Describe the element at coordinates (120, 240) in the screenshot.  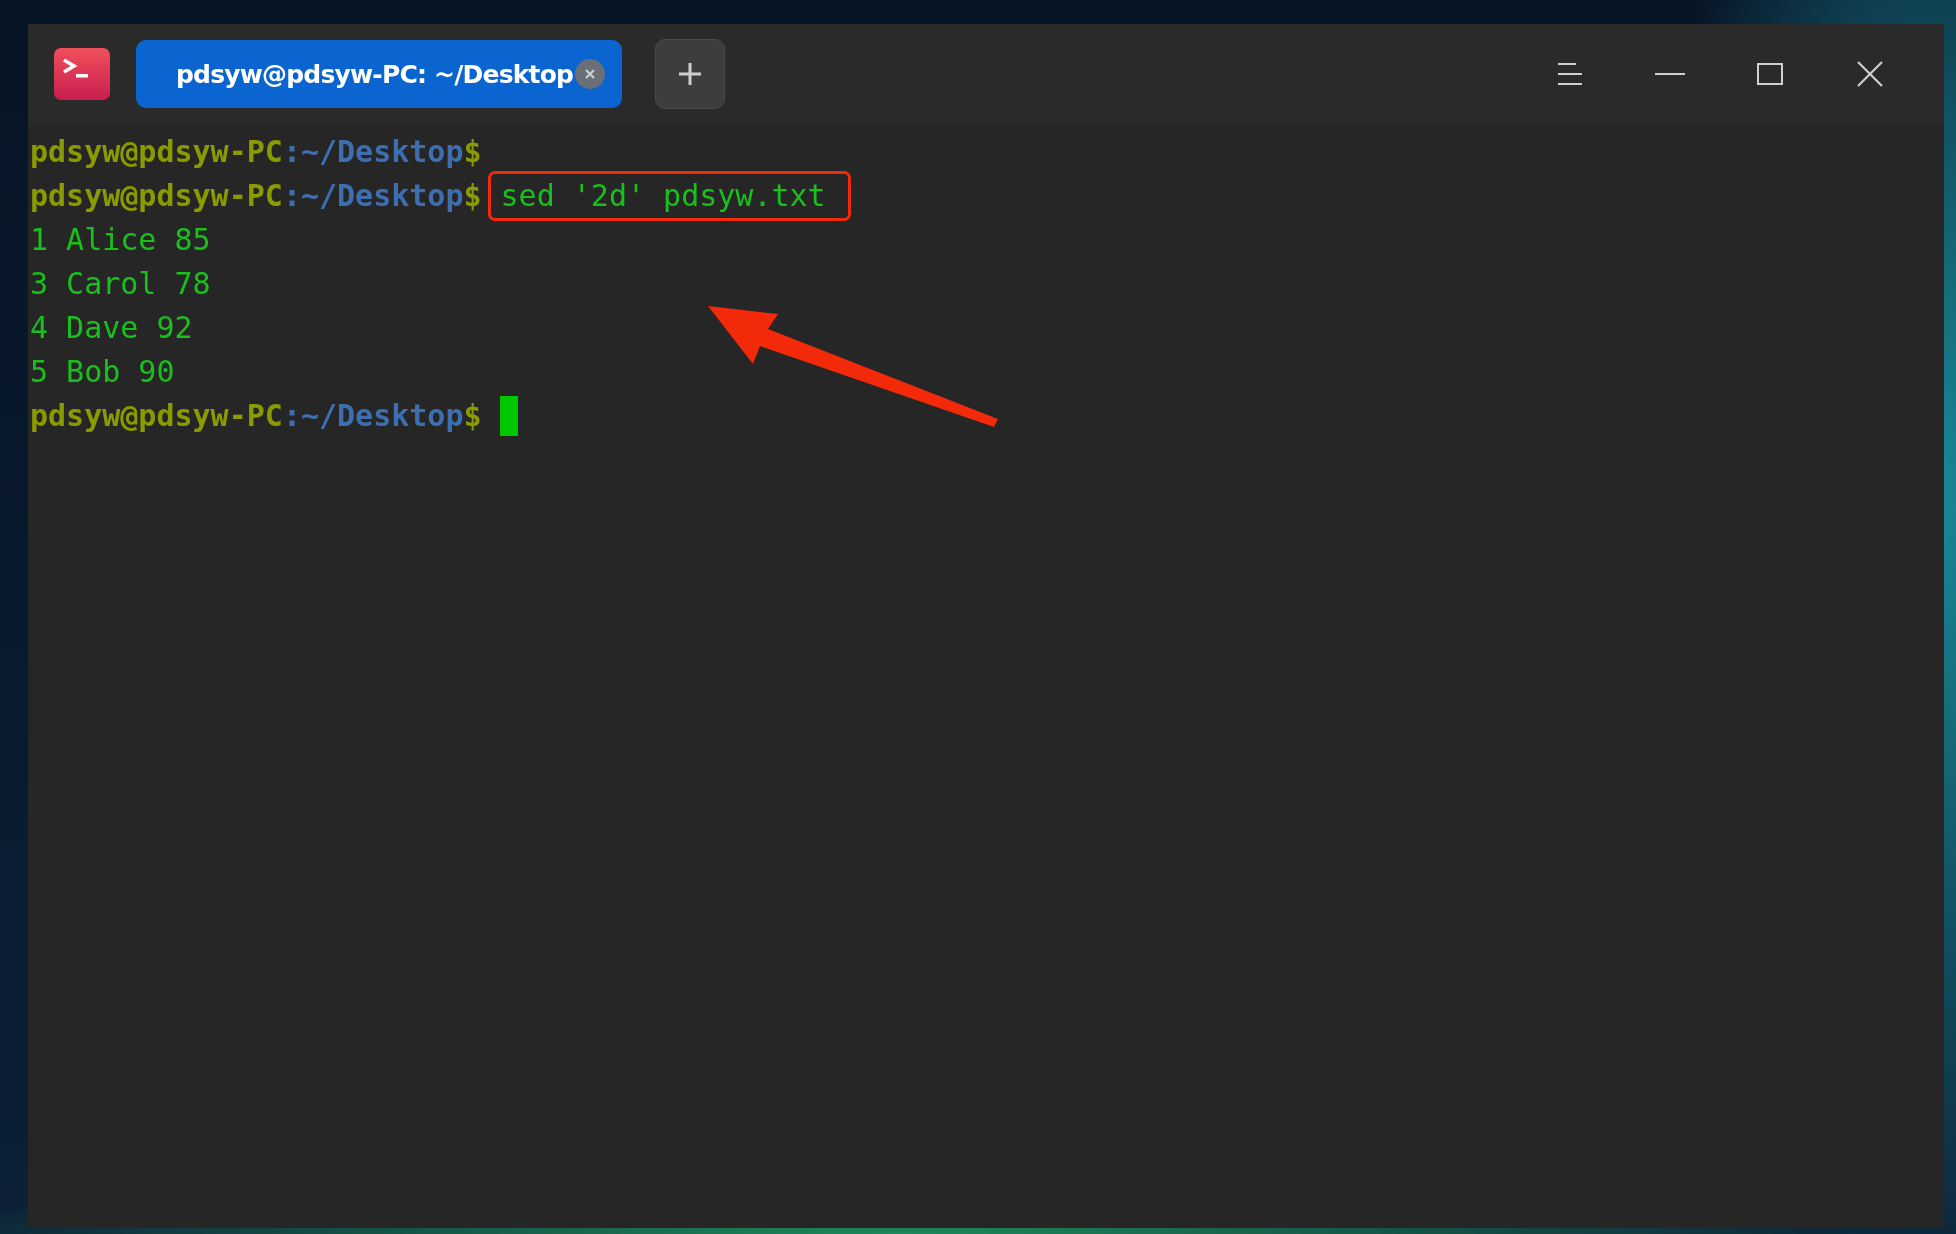
I see `output-line: 1 Alice 85` at that location.